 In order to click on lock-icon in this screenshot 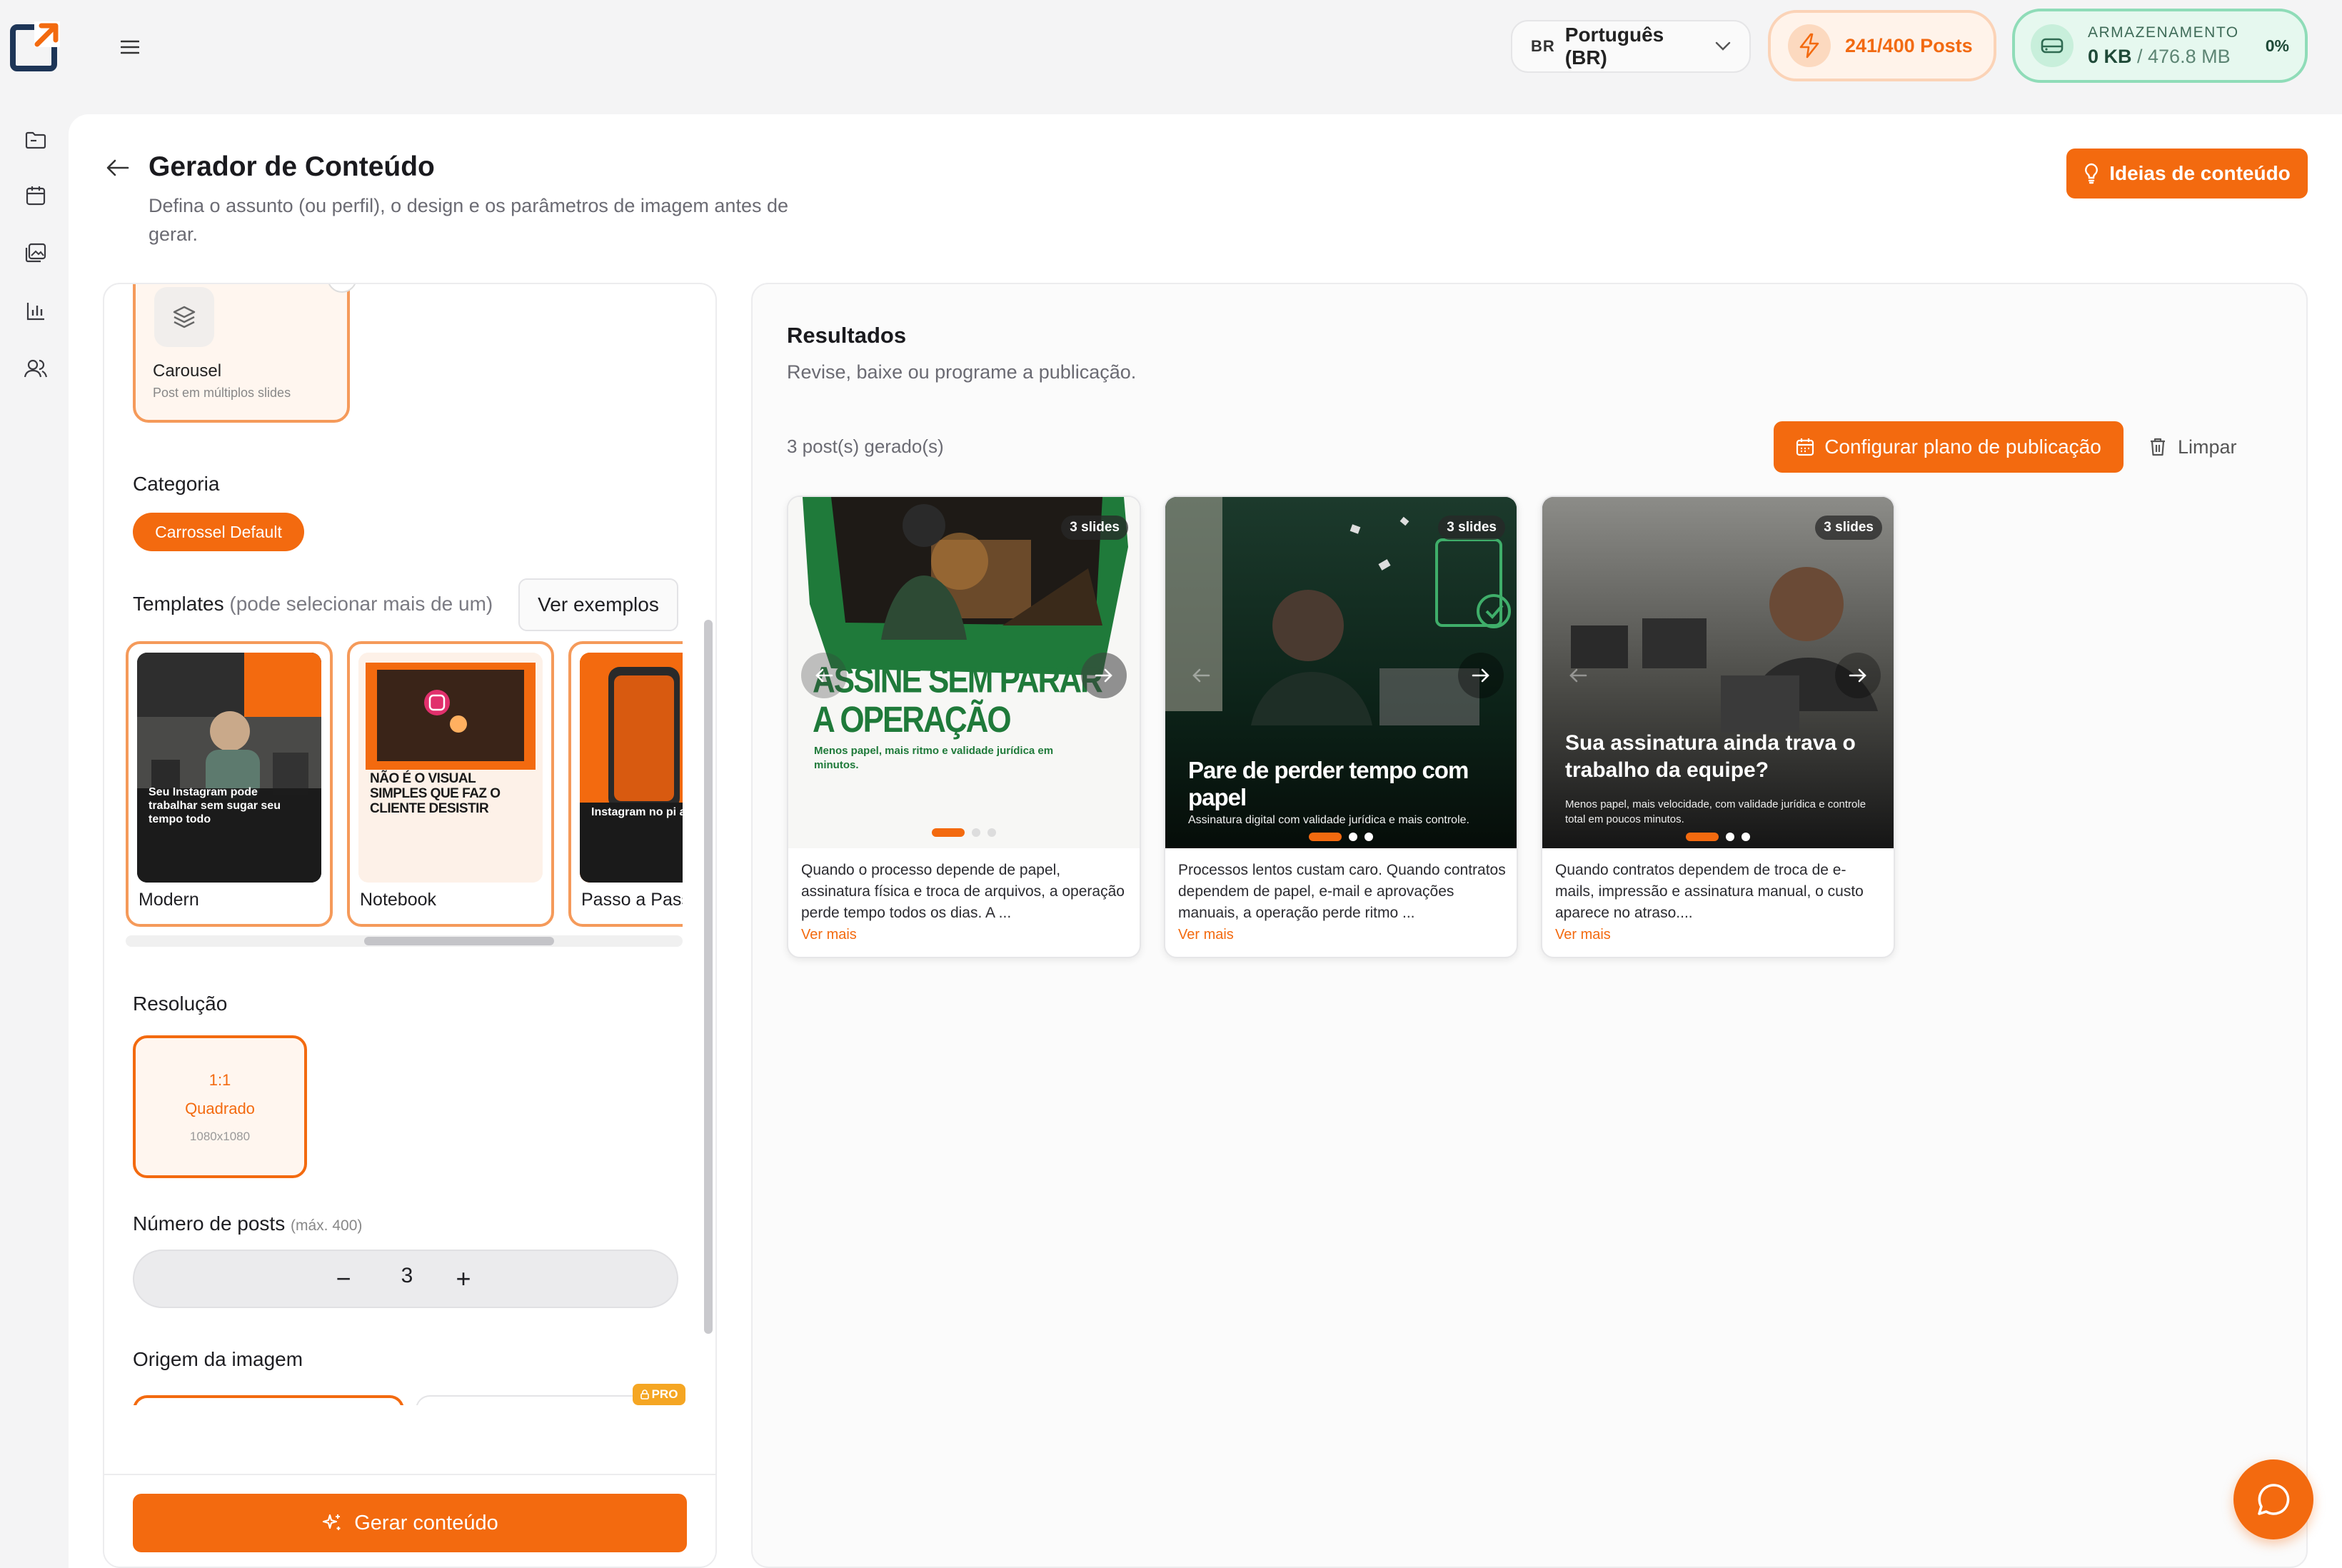, I will do `click(644, 1394)`.